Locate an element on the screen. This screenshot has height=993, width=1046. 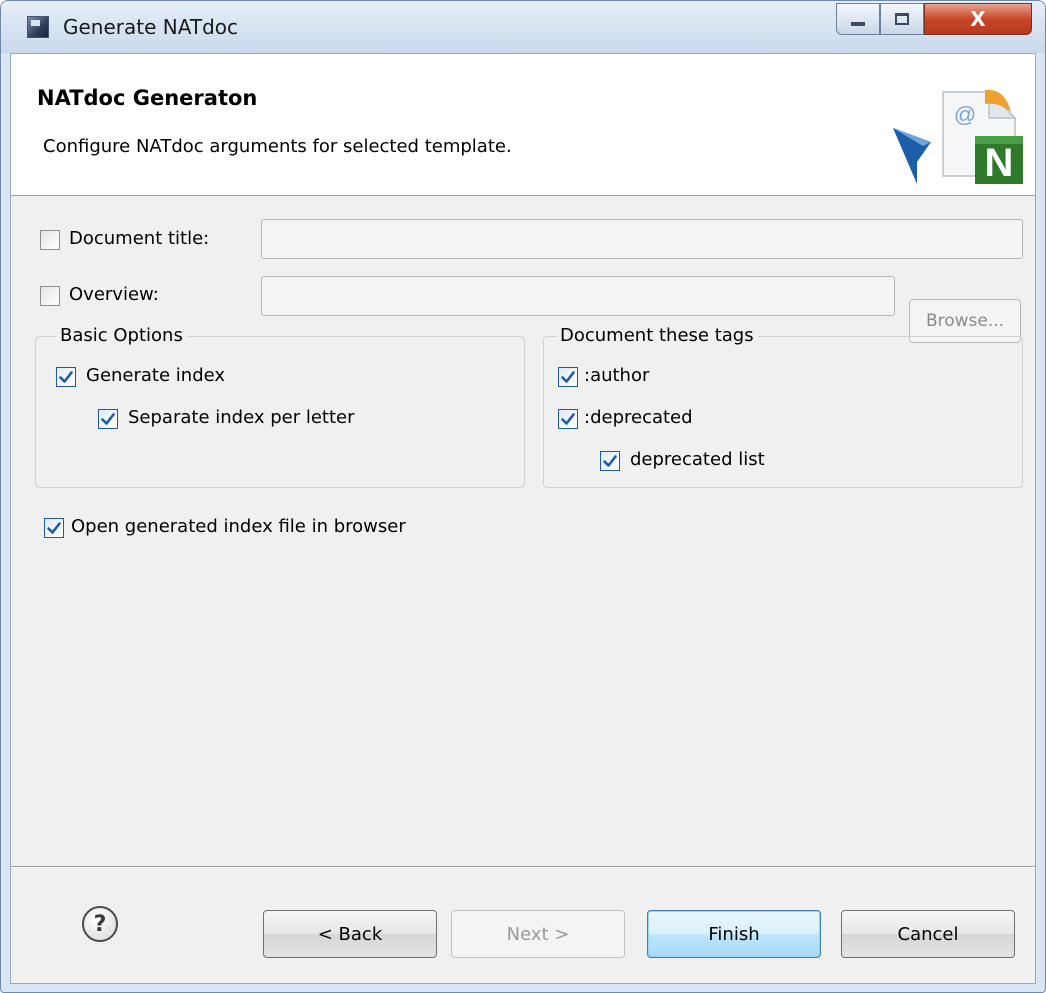
minimize-icon is located at coordinates (858, 24).